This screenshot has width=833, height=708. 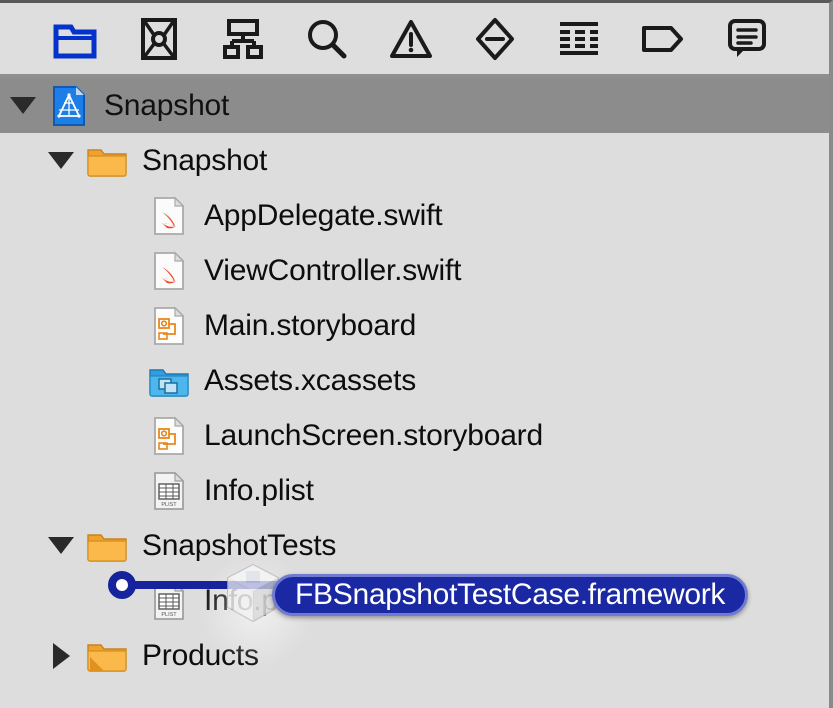 I want to click on hierarchy-icon, so click(x=243, y=39).